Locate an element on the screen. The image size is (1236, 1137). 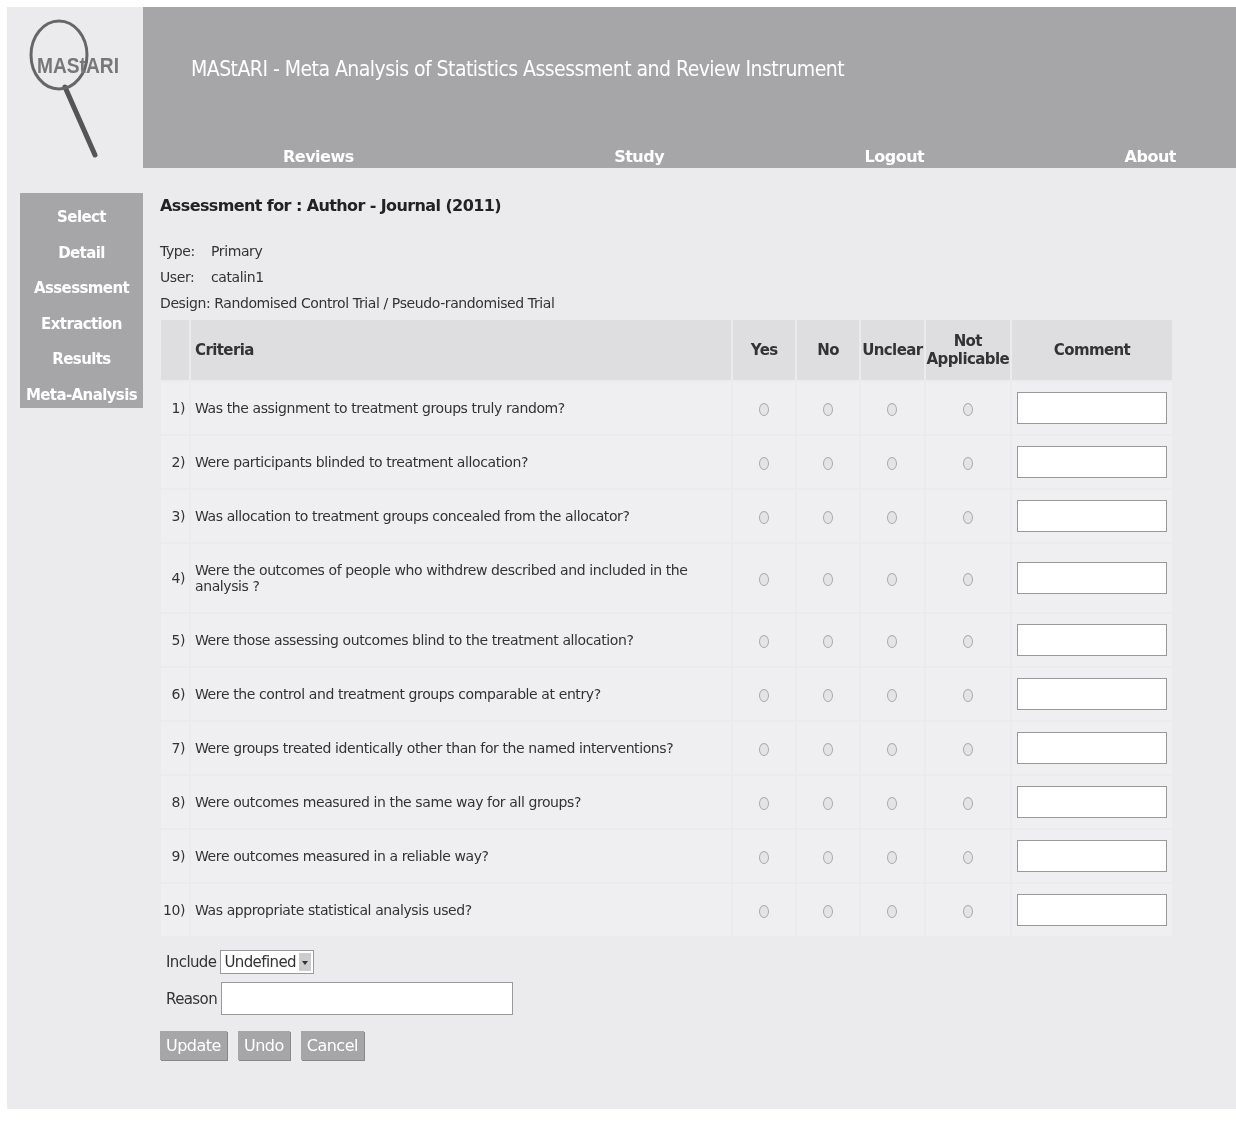
detail-label: Type: is located at coordinates (178, 251).